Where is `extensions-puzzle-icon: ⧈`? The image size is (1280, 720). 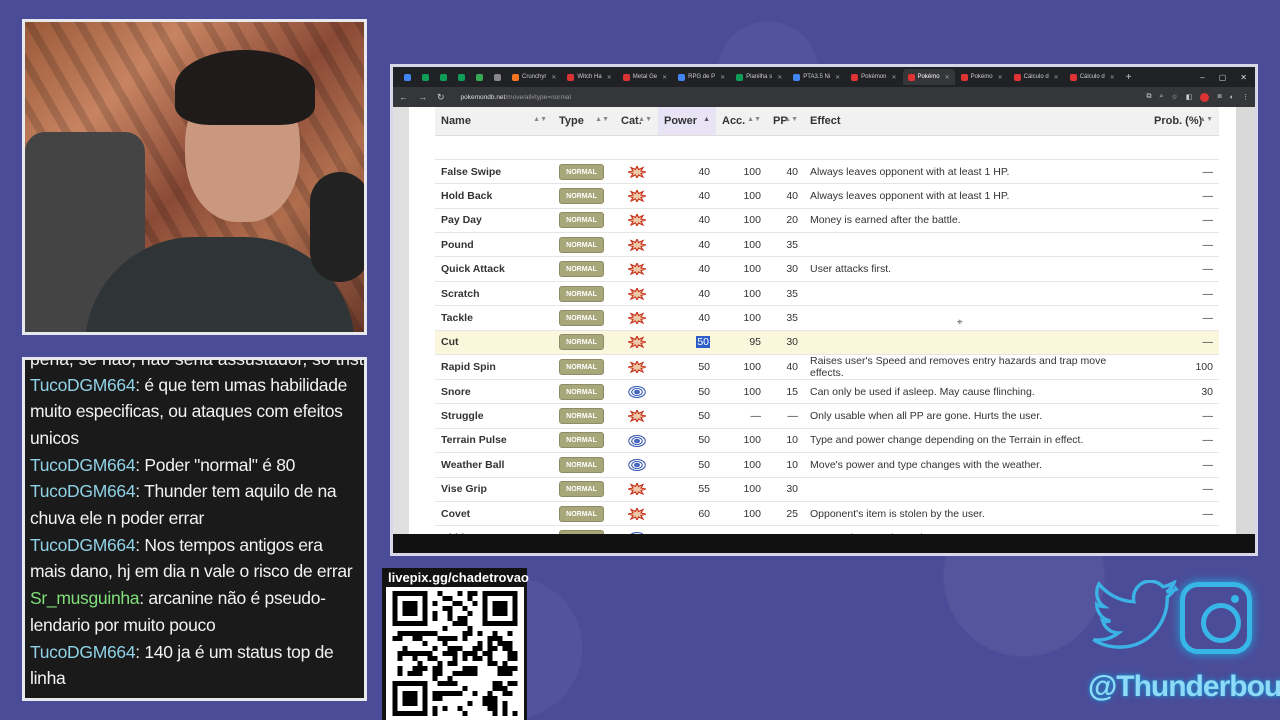
extensions-puzzle-icon: ⧈ is located at coordinates (1219, 97).